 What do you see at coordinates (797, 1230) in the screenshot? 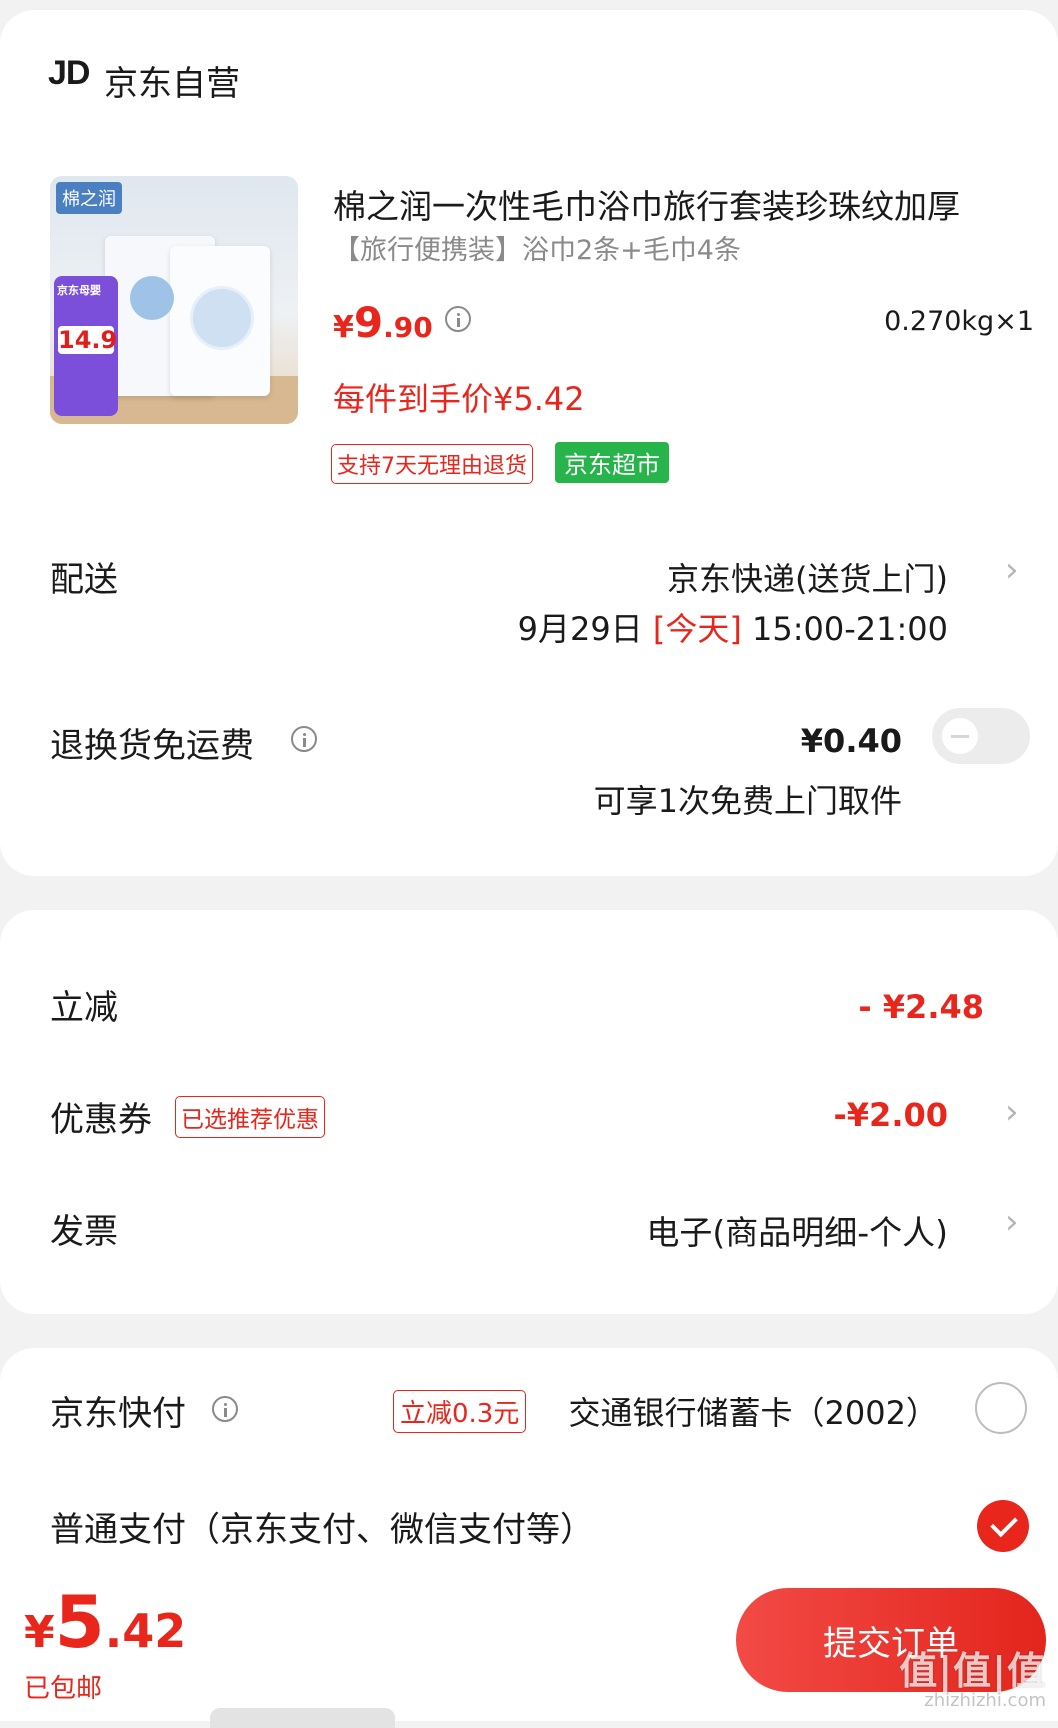
I see `invoice-value: 电子(商品明细-个人)` at bounding box center [797, 1230].